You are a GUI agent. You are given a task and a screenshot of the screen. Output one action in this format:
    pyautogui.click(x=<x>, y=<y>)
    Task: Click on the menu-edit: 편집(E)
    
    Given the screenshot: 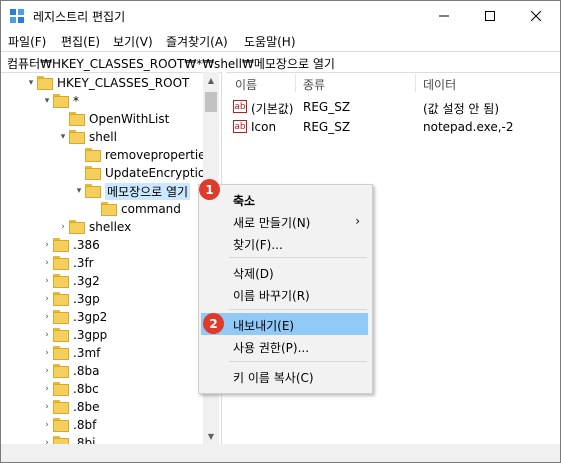 What is the action you would take?
    pyautogui.click(x=80, y=41)
    